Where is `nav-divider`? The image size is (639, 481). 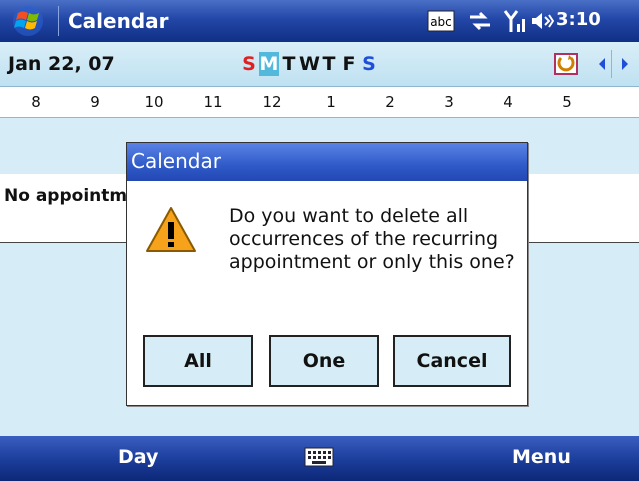
nav-divider is located at coordinates (611, 64).